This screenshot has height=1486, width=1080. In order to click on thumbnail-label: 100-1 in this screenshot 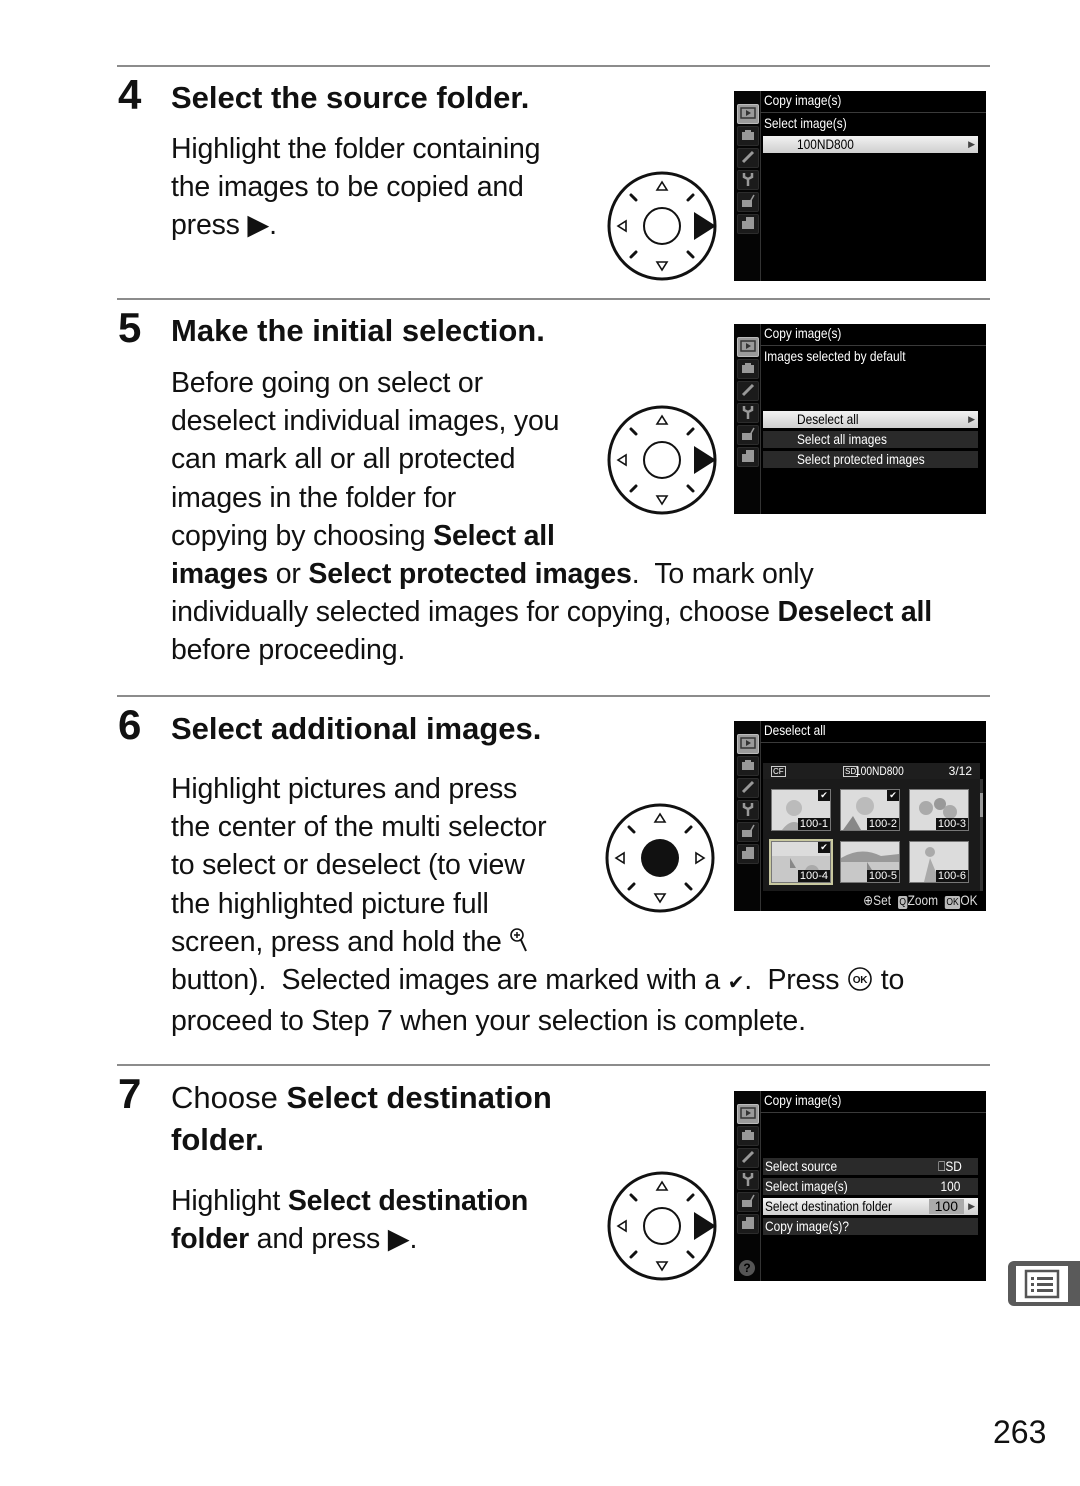, I will do `click(813, 824)`.